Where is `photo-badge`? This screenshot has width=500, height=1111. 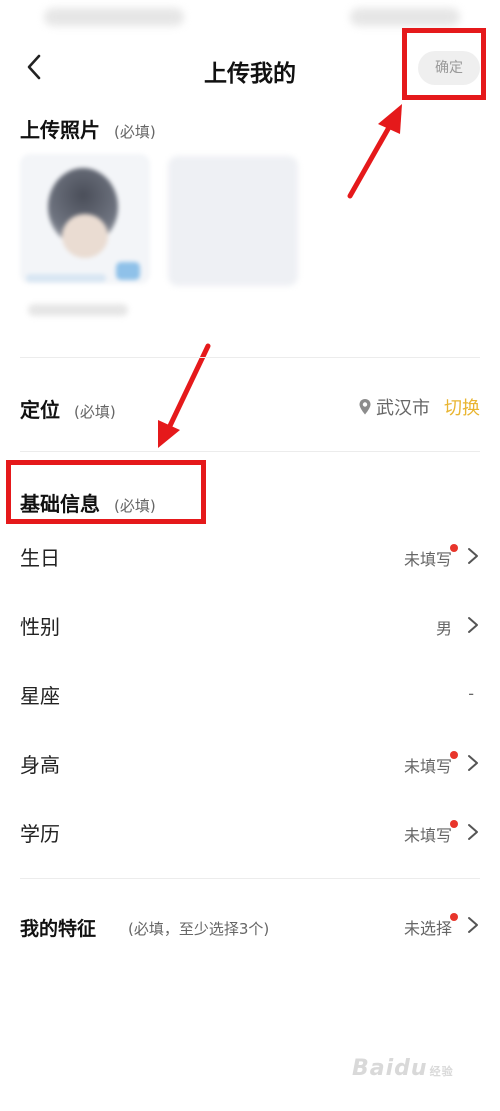
photo-badge is located at coordinates (128, 271).